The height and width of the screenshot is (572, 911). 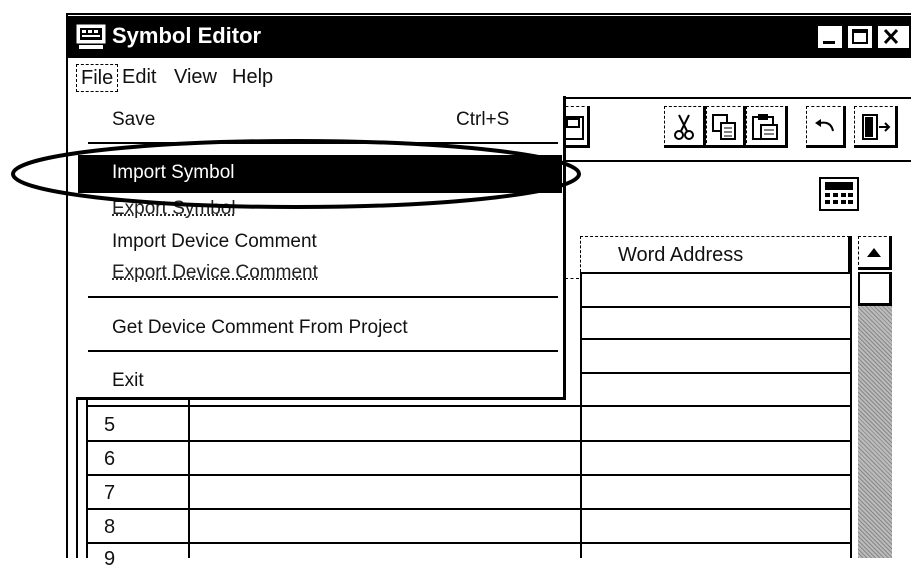 I want to click on maximize-icon, so click(x=860, y=36).